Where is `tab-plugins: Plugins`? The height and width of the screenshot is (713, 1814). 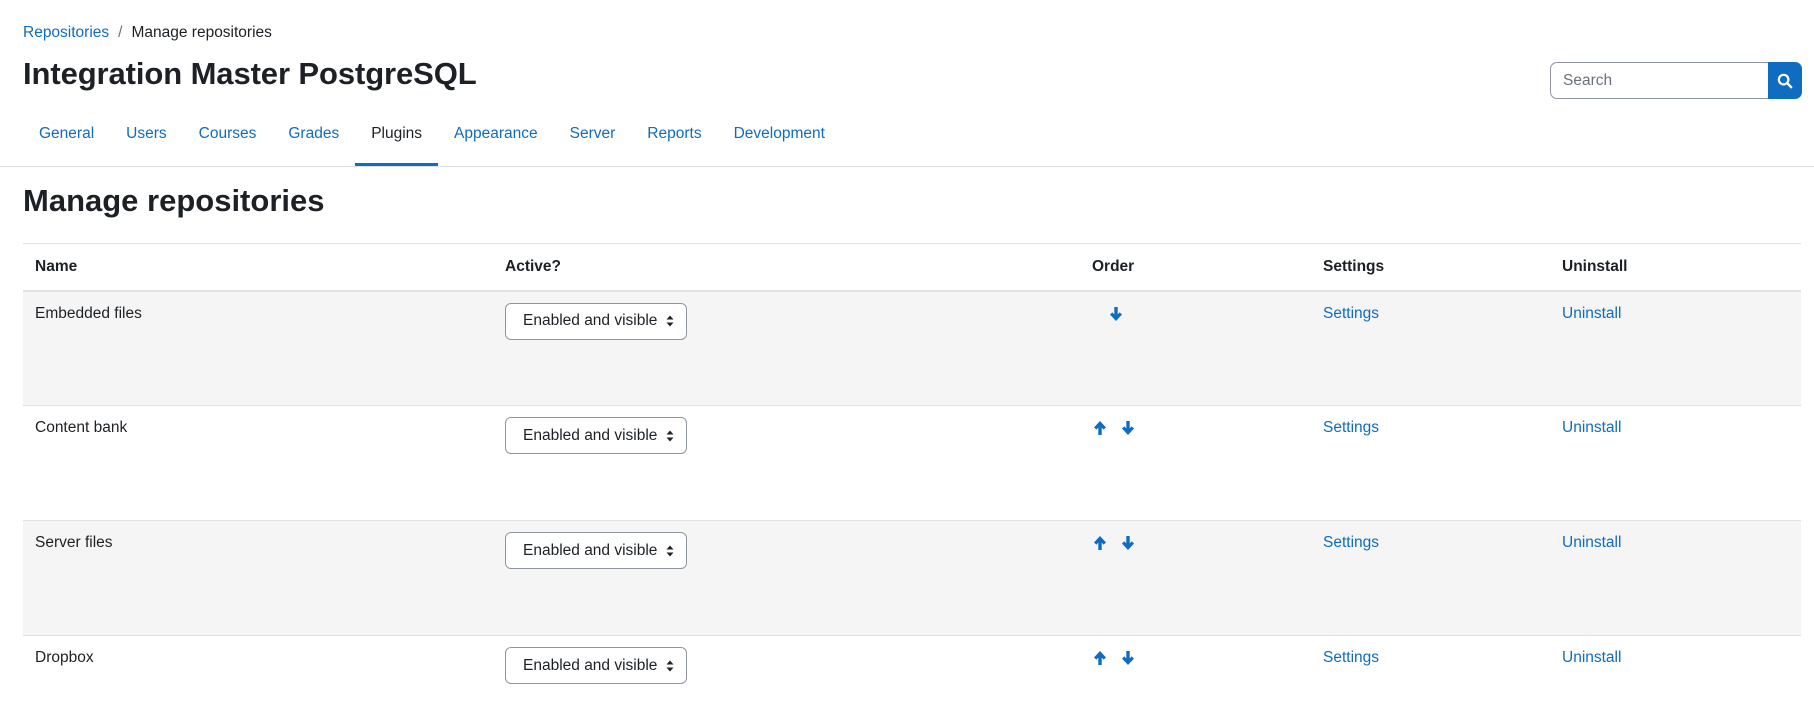 tab-plugins: Plugins is located at coordinates (396, 140).